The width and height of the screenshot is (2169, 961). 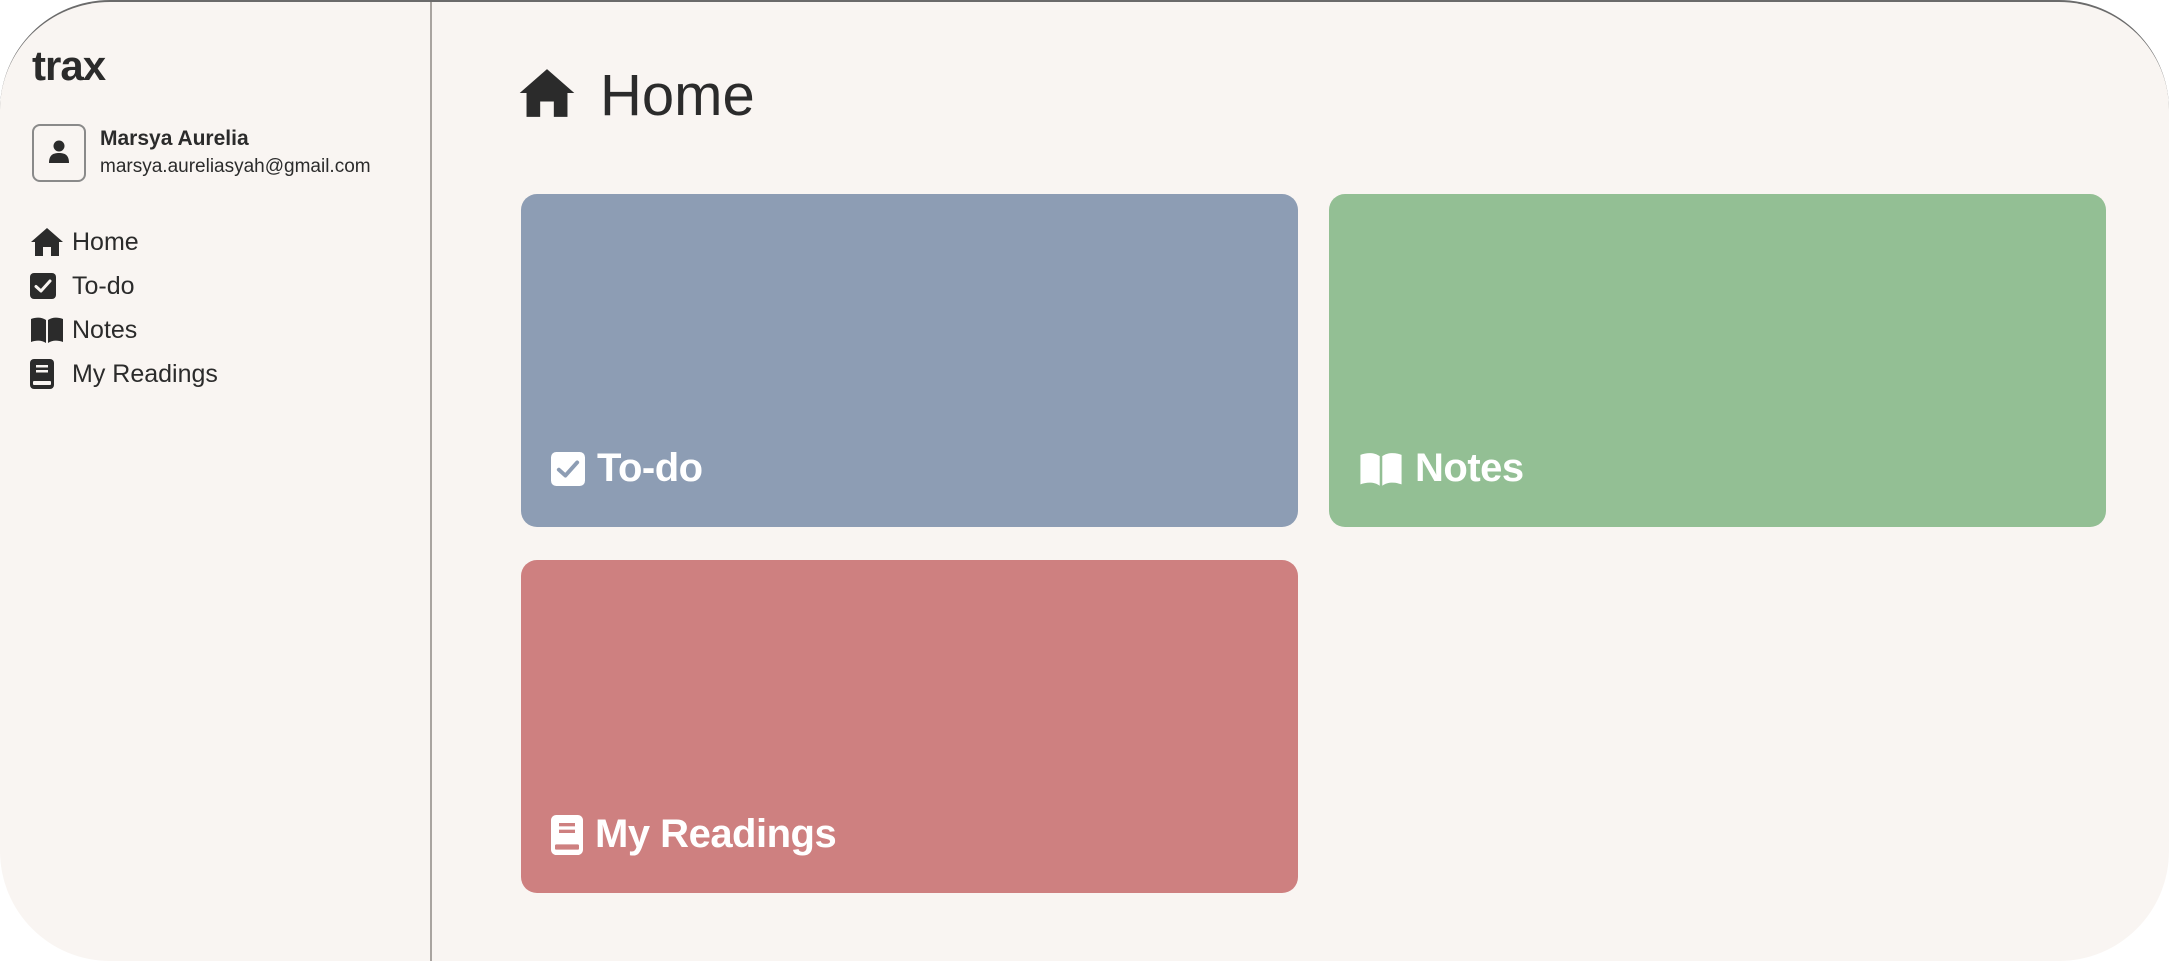 I want to click on sidebar-item-my-readings: My Readings, so click(x=124, y=374).